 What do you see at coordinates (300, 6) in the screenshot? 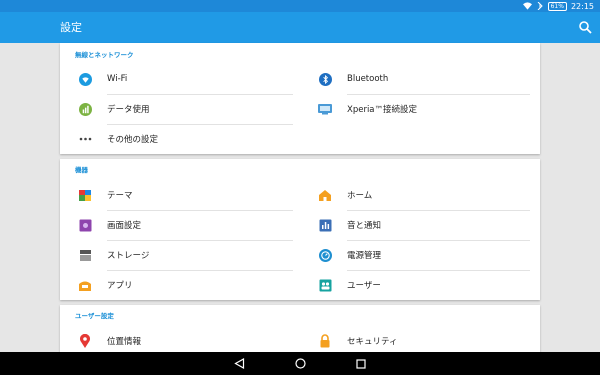
I see `status-bar: 61% 22:15` at bounding box center [300, 6].